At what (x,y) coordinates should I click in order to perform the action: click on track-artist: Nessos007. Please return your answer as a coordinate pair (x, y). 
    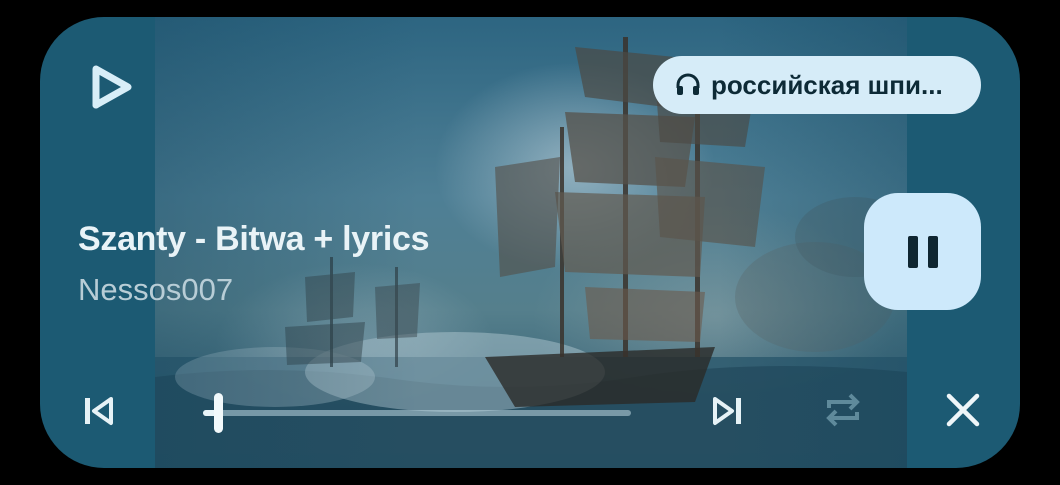
    Looking at the image, I should click on (156, 289).